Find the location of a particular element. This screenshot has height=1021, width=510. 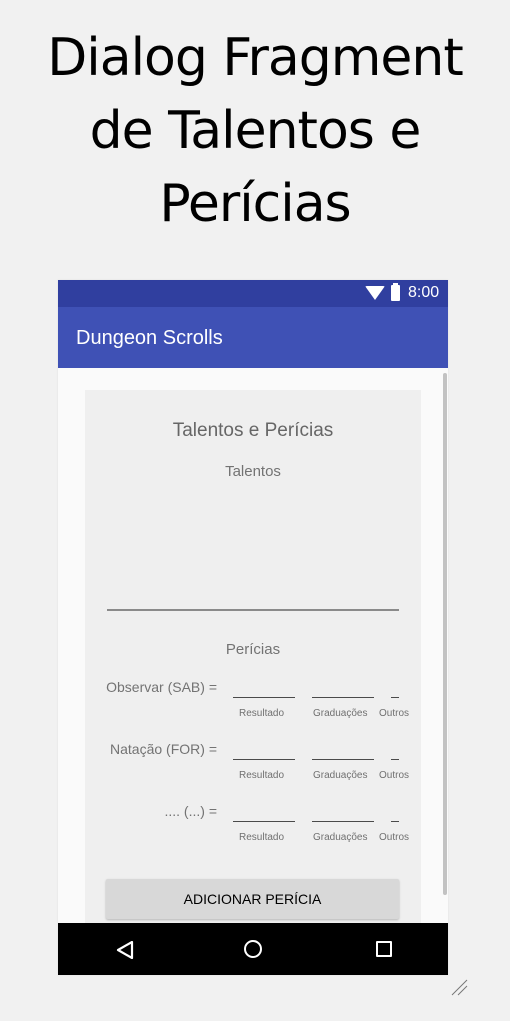

headline-line-1: Dialog Fragment is located at coordinates (255, 58).